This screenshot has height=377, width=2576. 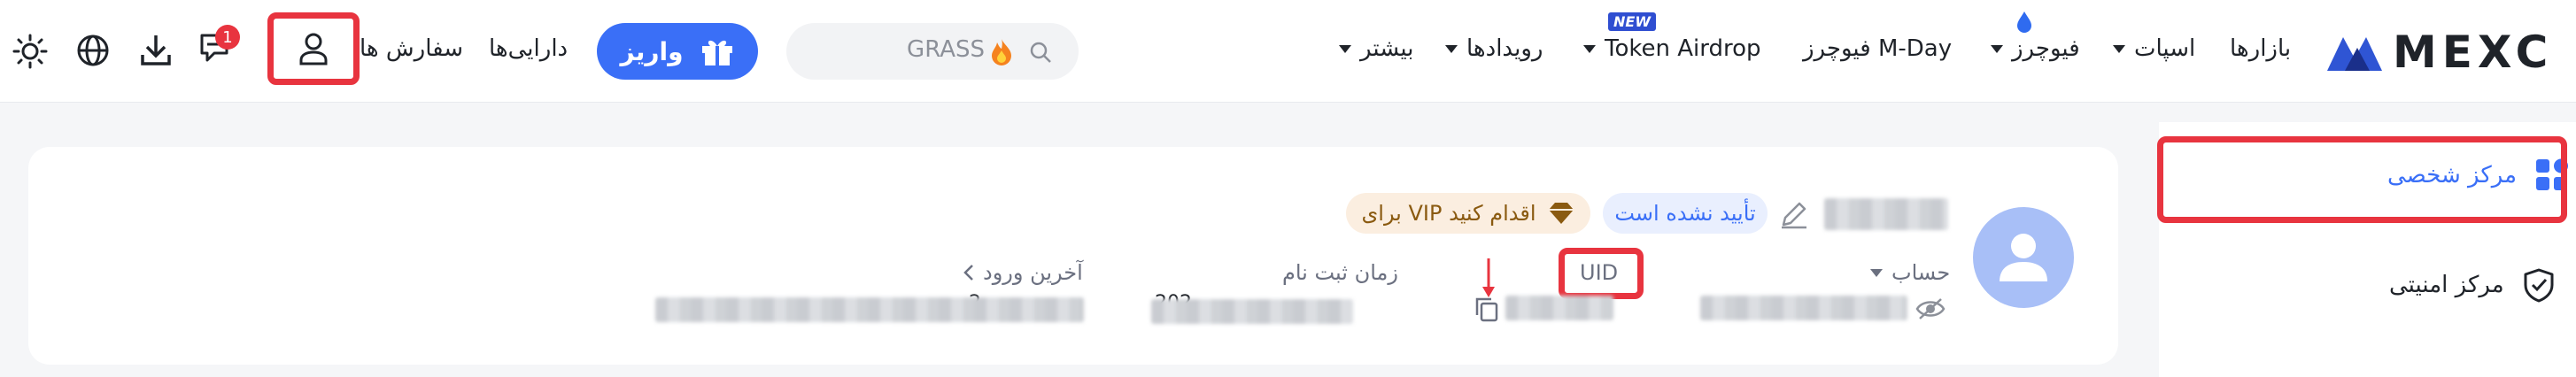 What do you see at coordinates (2354, 54) in the screenshot?
I see `mexc-logo-icon` at bounding box center [2354, 54].